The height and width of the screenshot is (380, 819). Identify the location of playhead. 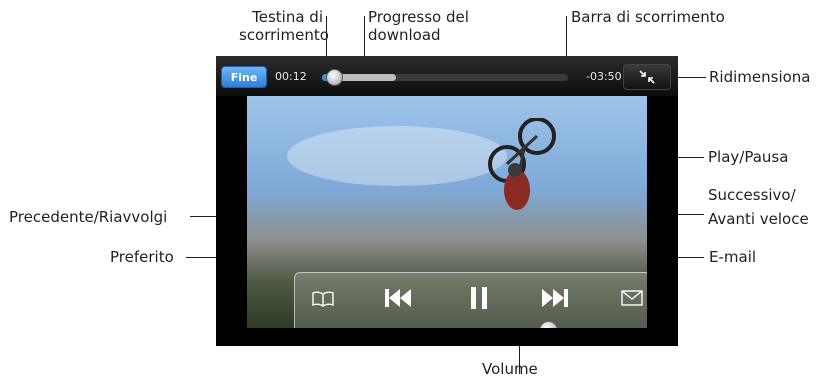
(335, 77).